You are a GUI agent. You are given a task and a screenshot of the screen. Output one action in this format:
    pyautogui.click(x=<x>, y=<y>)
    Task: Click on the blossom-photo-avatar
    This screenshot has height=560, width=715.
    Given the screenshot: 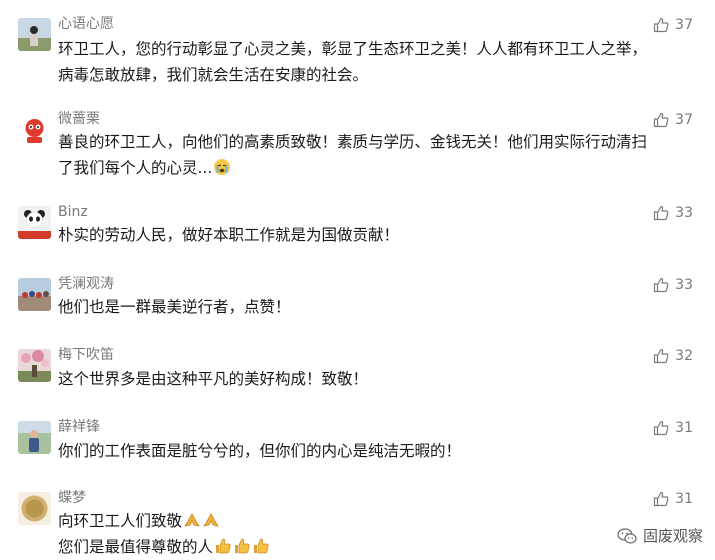 What is the action you would take?
    pyautogui.click(x=34, y=365)
    